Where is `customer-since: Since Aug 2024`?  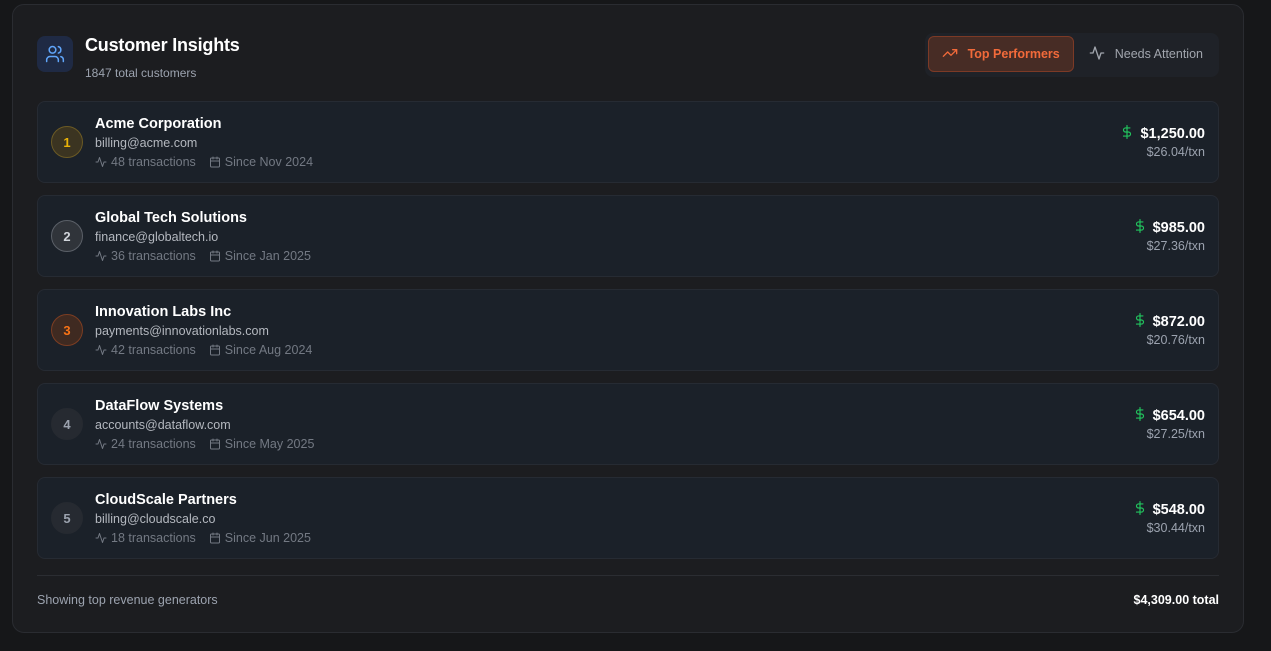 customer-since: Since Aug 2024 is located at coordinates (268, 350).